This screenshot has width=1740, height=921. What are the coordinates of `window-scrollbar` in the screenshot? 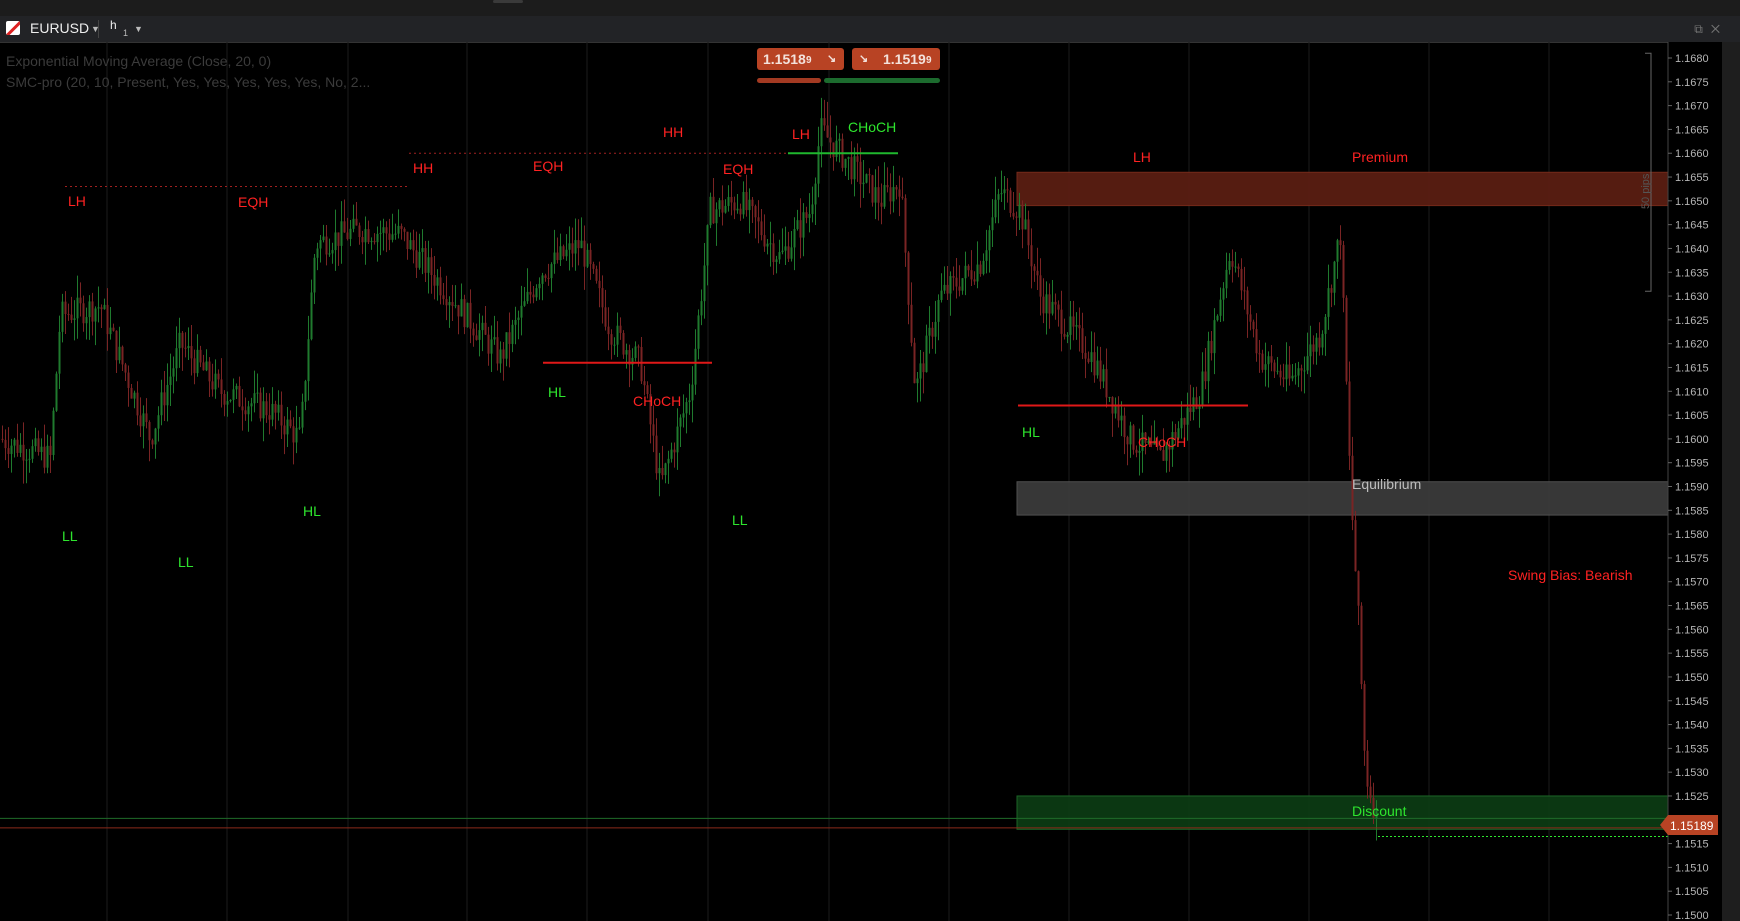 It's located at (1731, 481).